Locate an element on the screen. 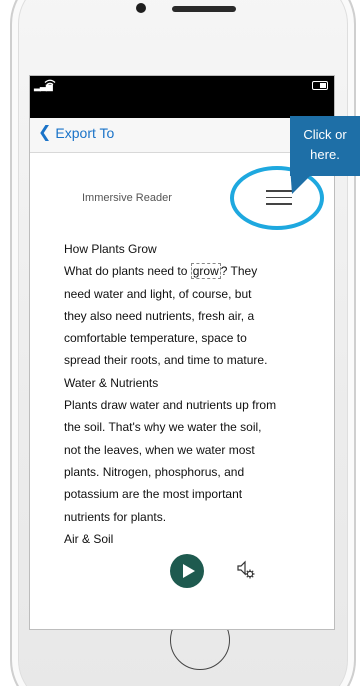 This screenshot has height=686, width=360. callout-box: Click or here. is located at coordinates (325, 146).